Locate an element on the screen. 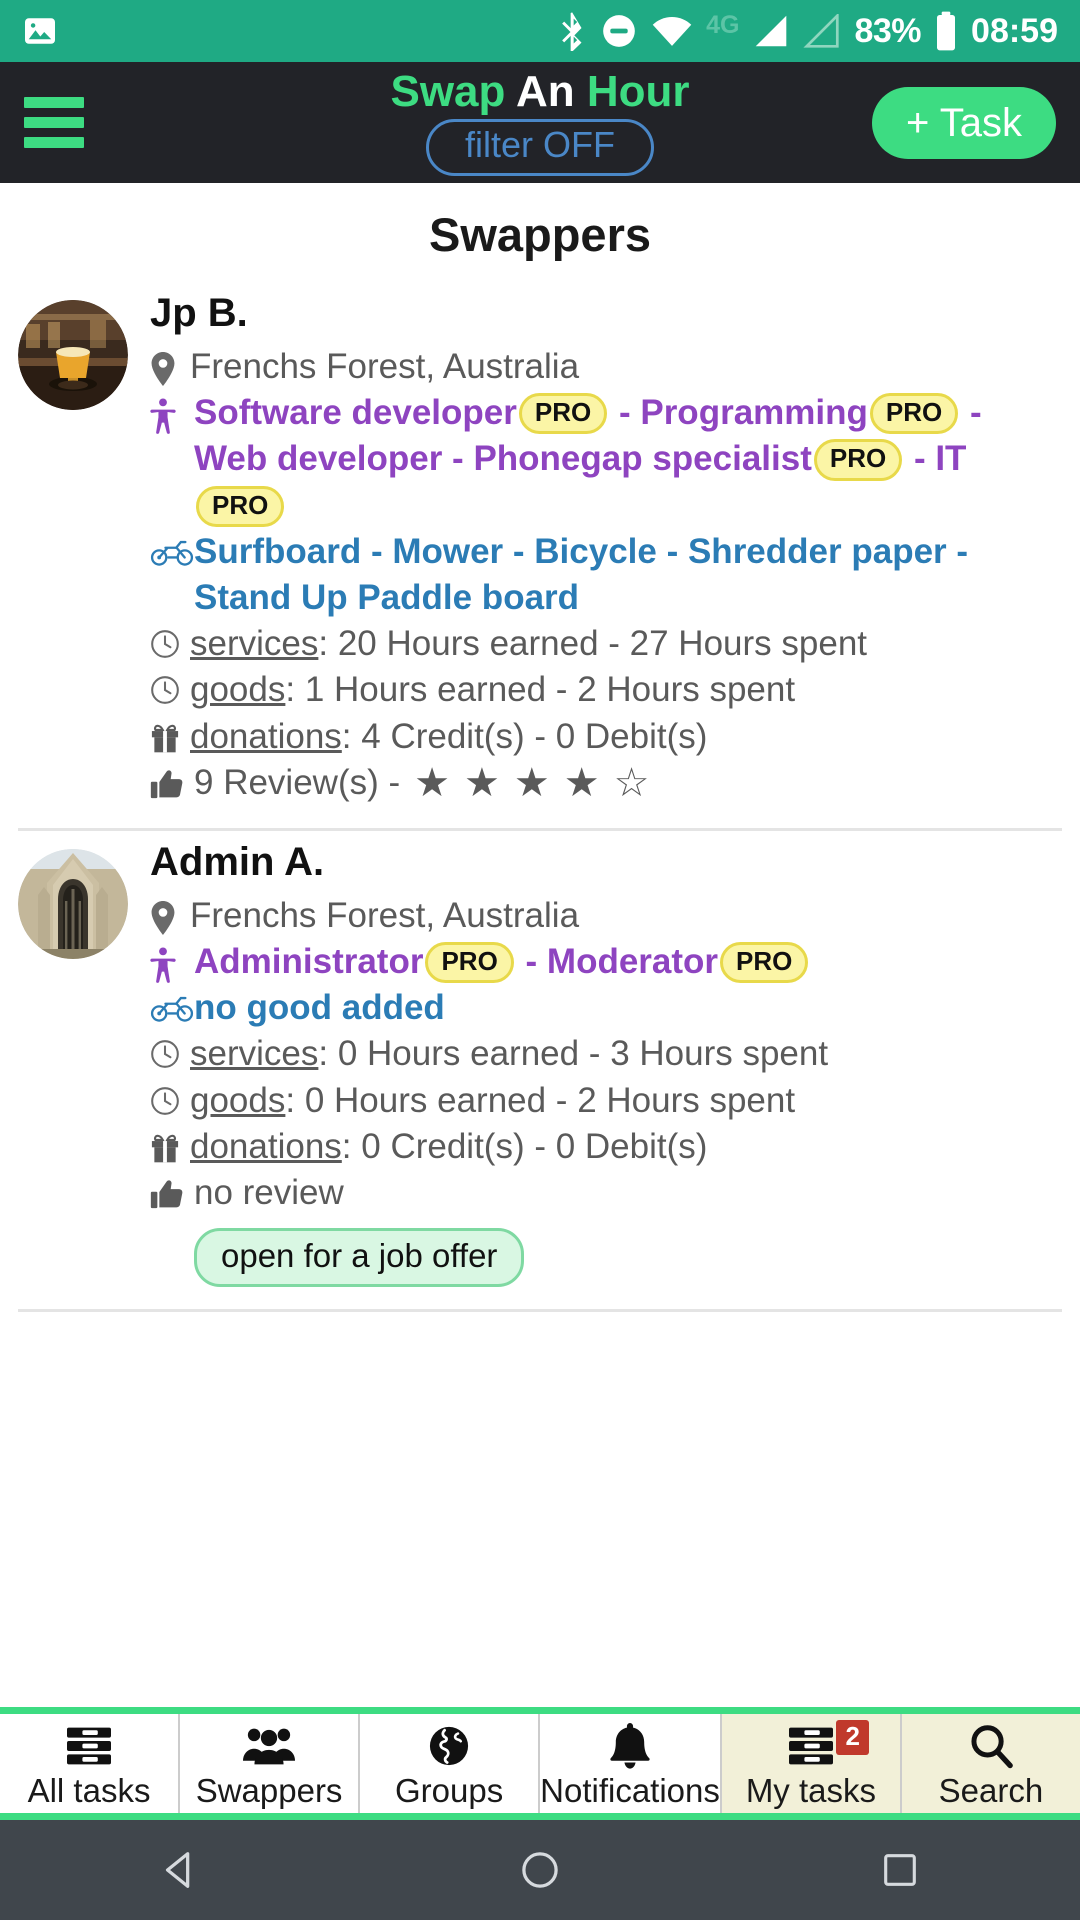 The image size is (1080, 1920). list-icon: 2 is located at coordinates (828, 1745).